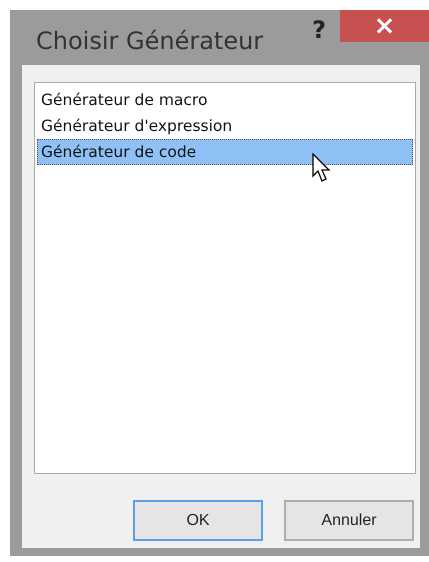 The height and width of the screenshot is (562, 429). What do you see at coordinates (225, 100) in the screenshot?
I see `list-item: Générateur de macro` at bounding box center [225, 100].